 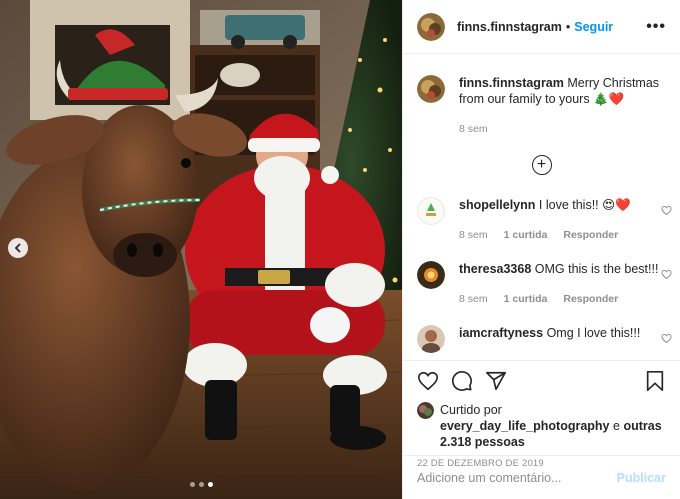 What do you see at coordinates (511, 83) in the screenshot?
I see `caption-username: finns.finnstagram` at bounding box center [511, 83].